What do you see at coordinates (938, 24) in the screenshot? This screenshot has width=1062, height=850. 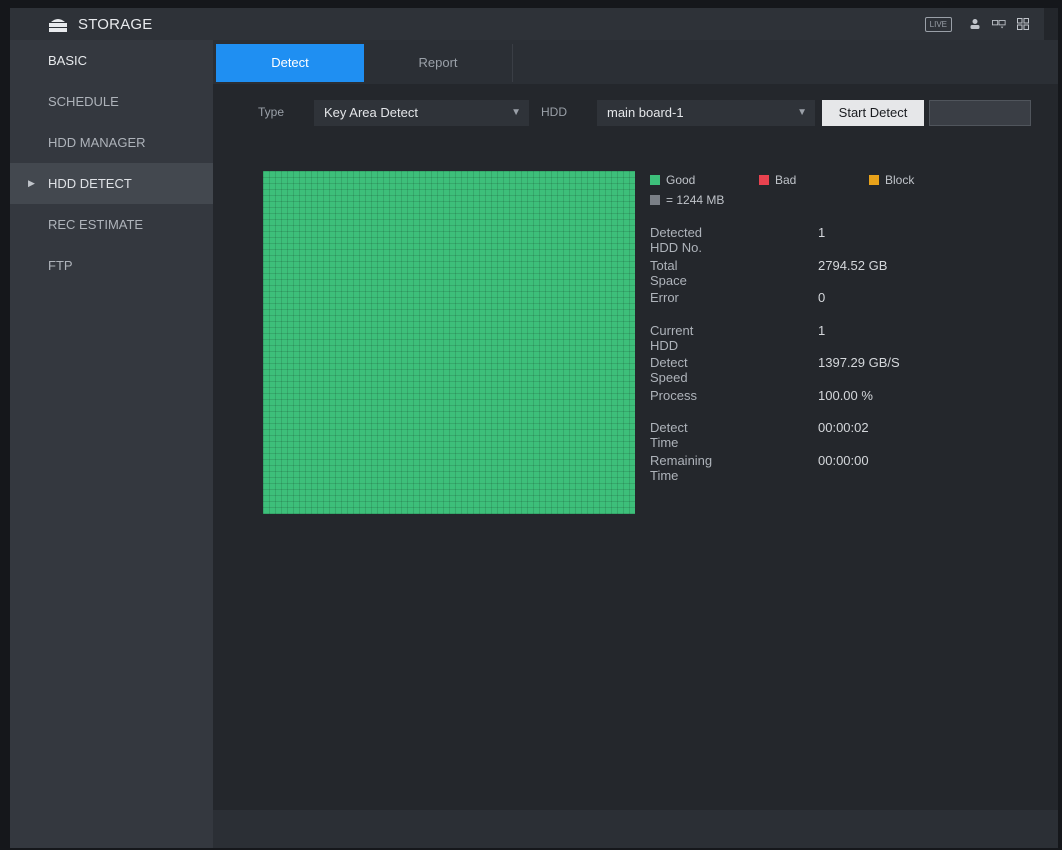 I see `live-badge: LIVE` at bounding box center [938, 24].